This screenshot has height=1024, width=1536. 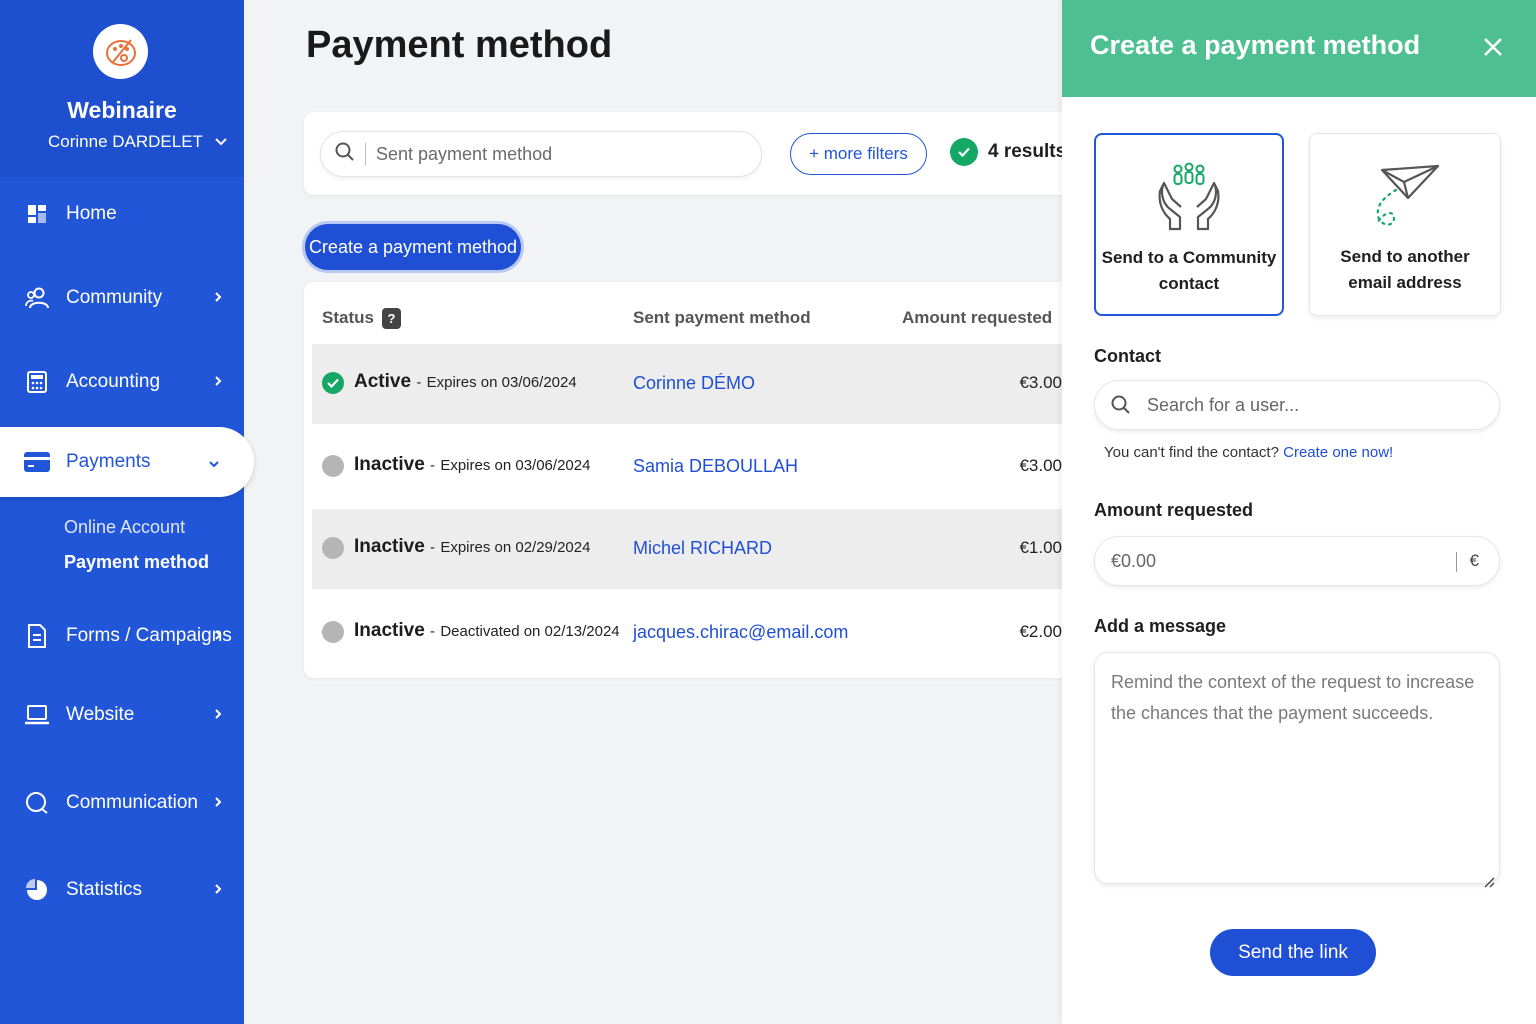 What do you see at coordinates (122, 88) in the screenshot?
I see `sidebar-header: Webinaire Corinne DARDELET` at bounding box center [122, 88].